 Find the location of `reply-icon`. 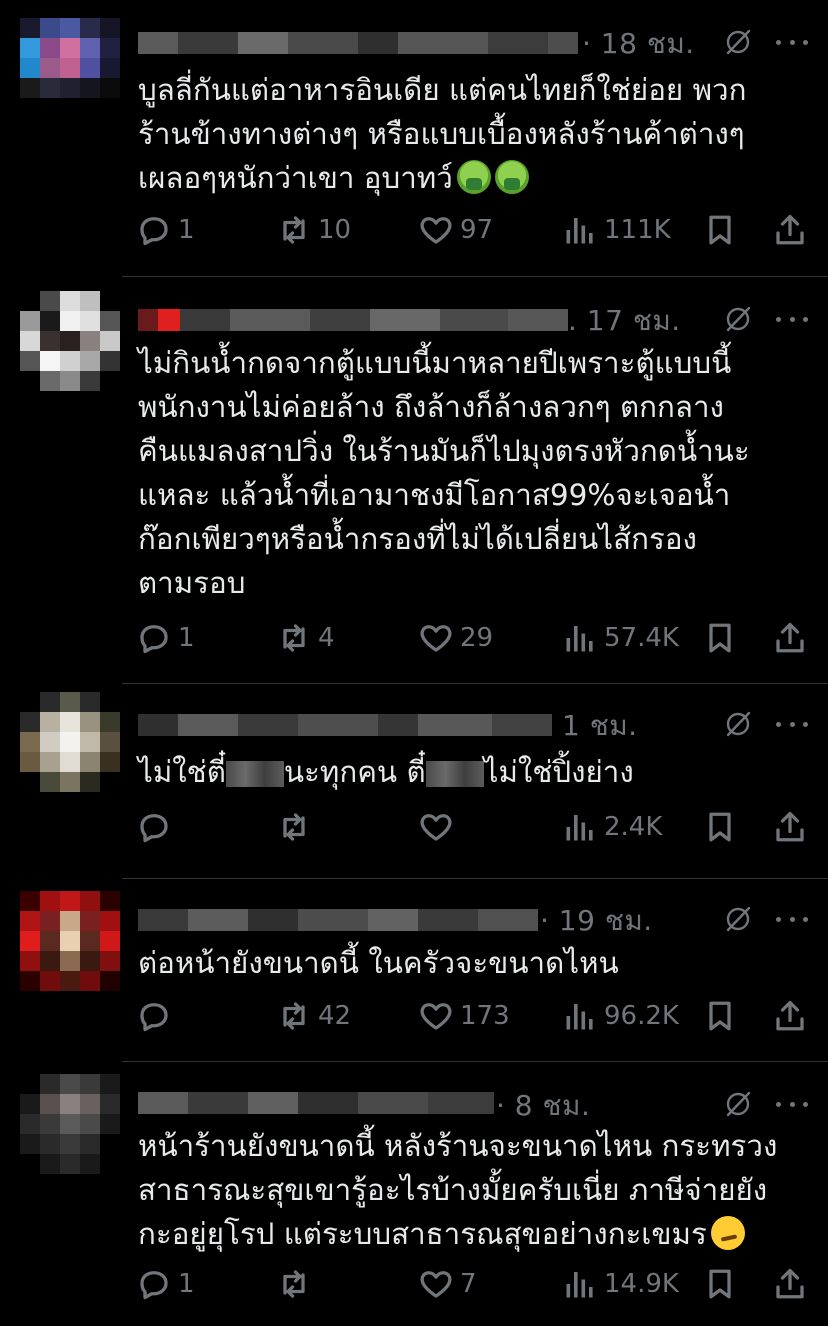

reply-icon is located at coordinates (154, 1017).